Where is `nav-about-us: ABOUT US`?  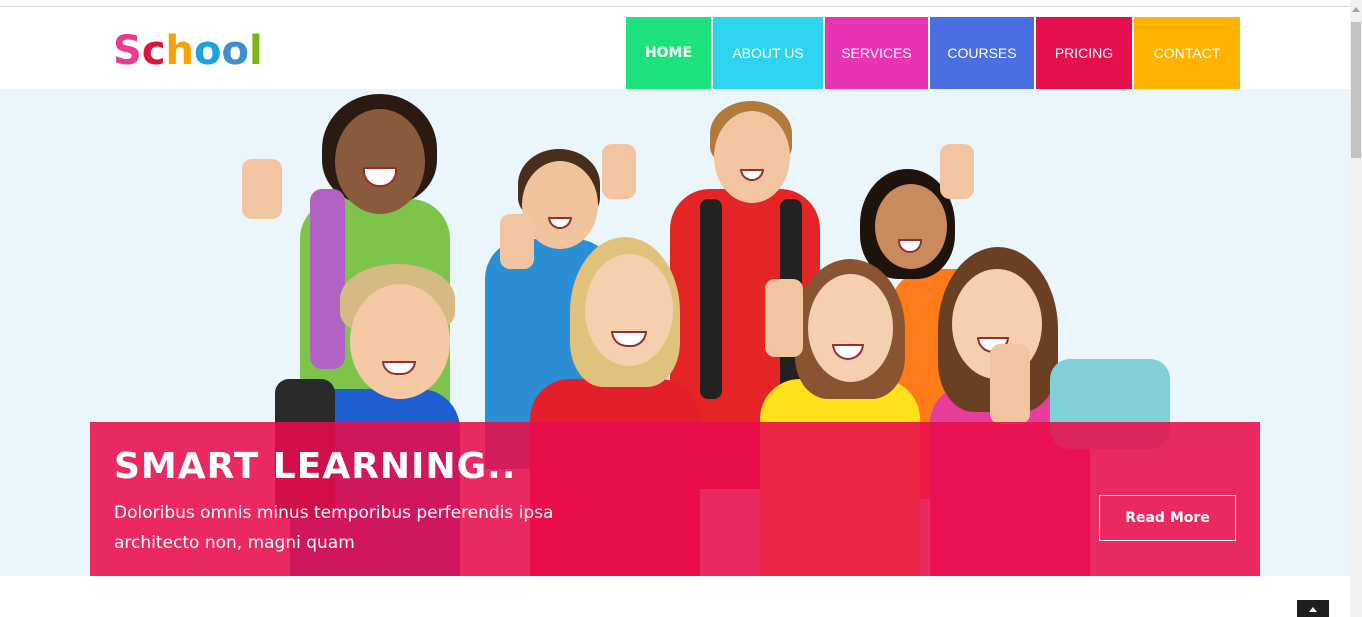
nav-about-us: ABOUT US is located at coordinates (768, 53).